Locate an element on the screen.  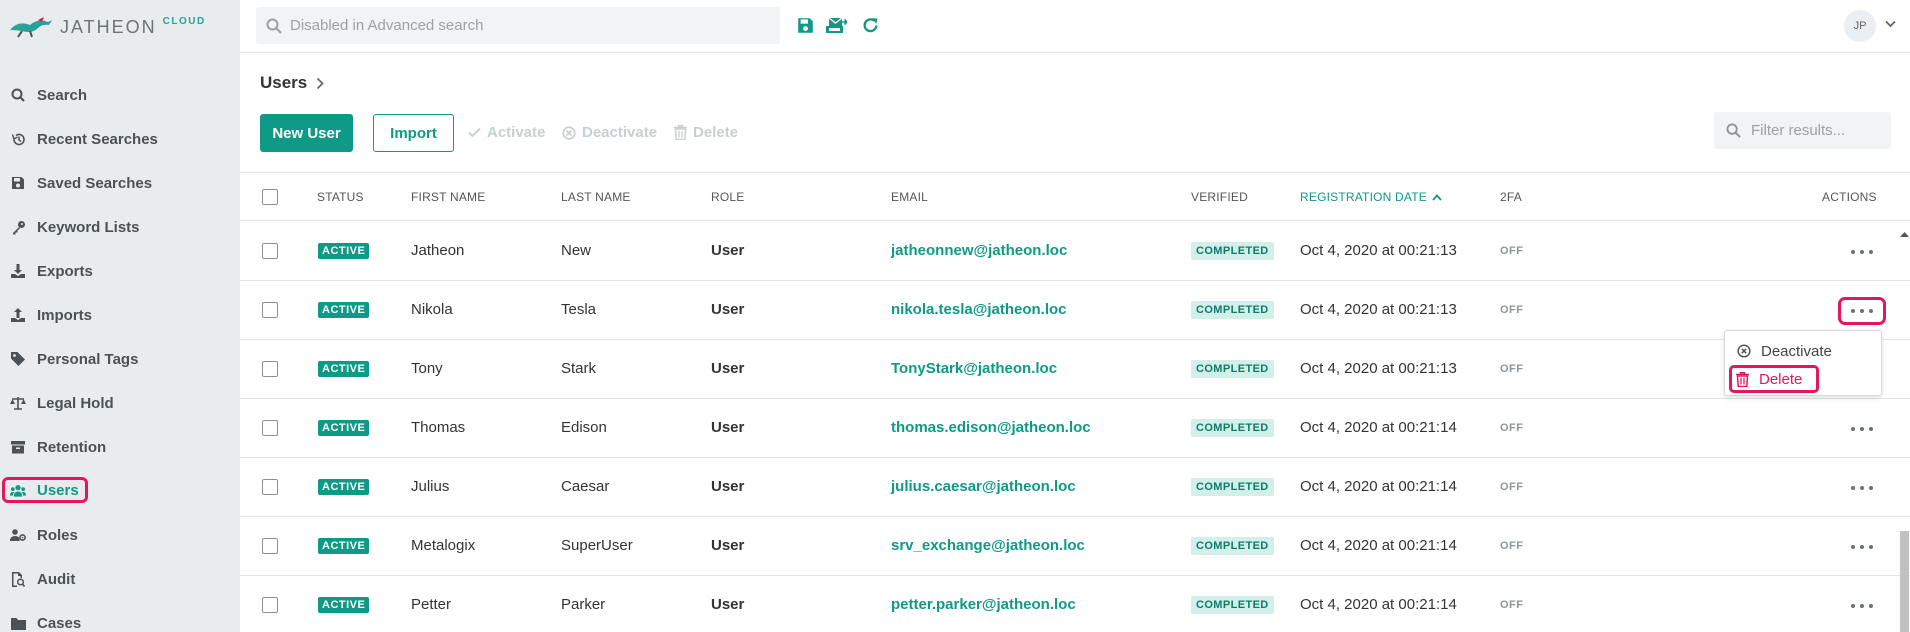
email-link: julius.caesar@jatheon.loc is located at coordinates (983, 486).